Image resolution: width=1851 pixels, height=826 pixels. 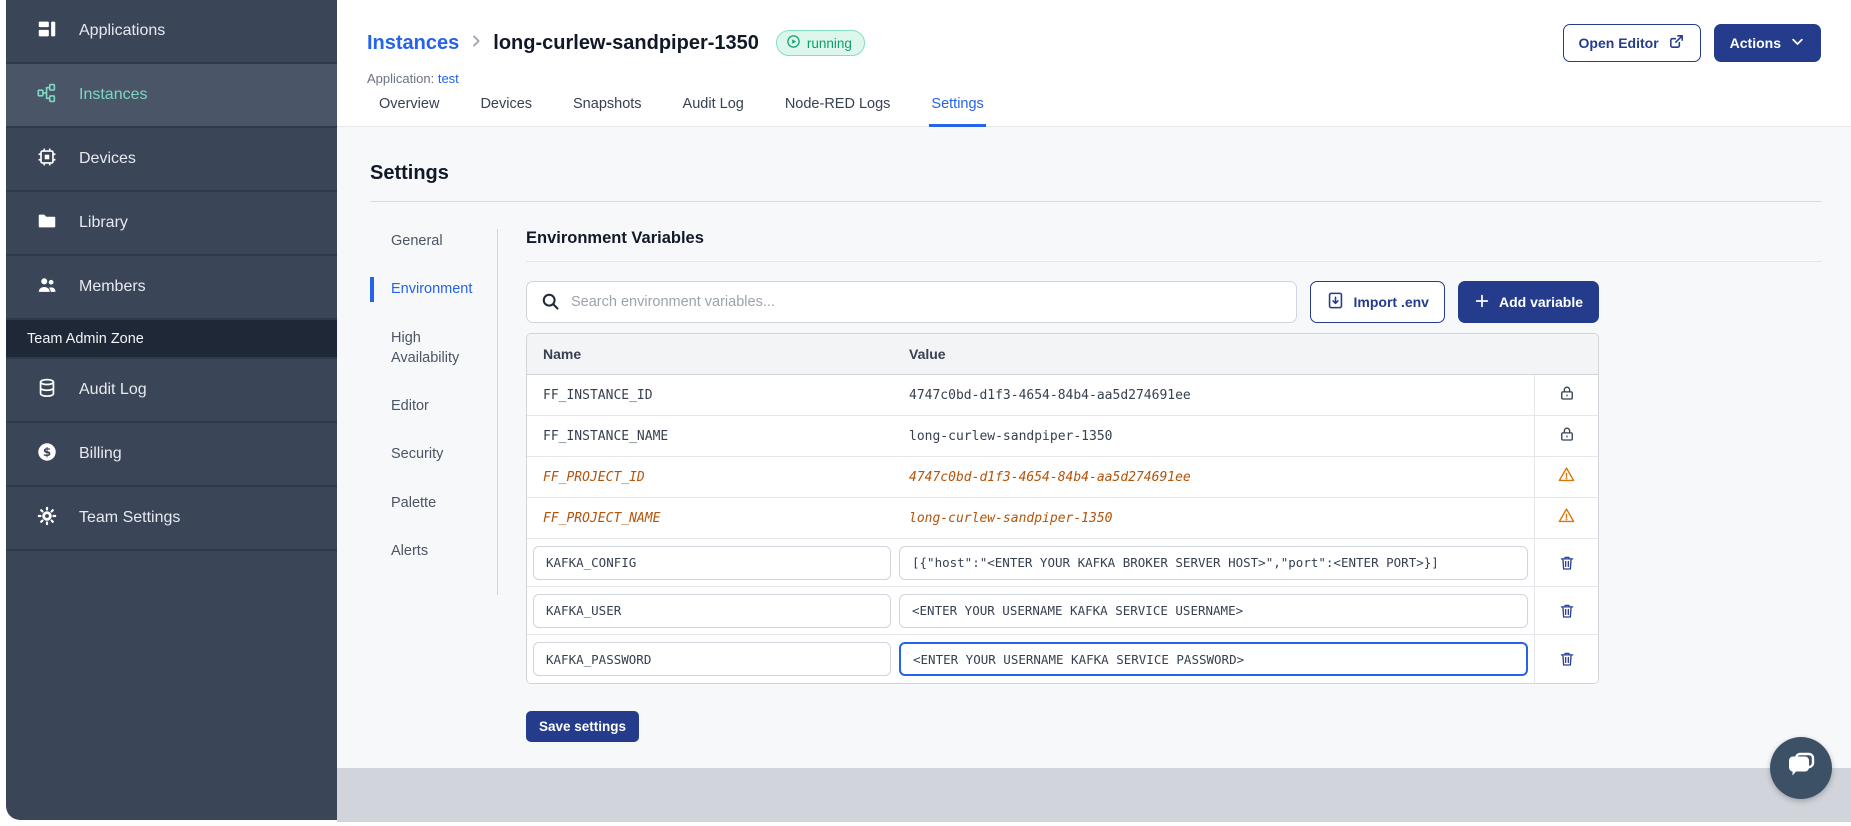 I want to click on audit-log-icon, so click(x=47, y=390).